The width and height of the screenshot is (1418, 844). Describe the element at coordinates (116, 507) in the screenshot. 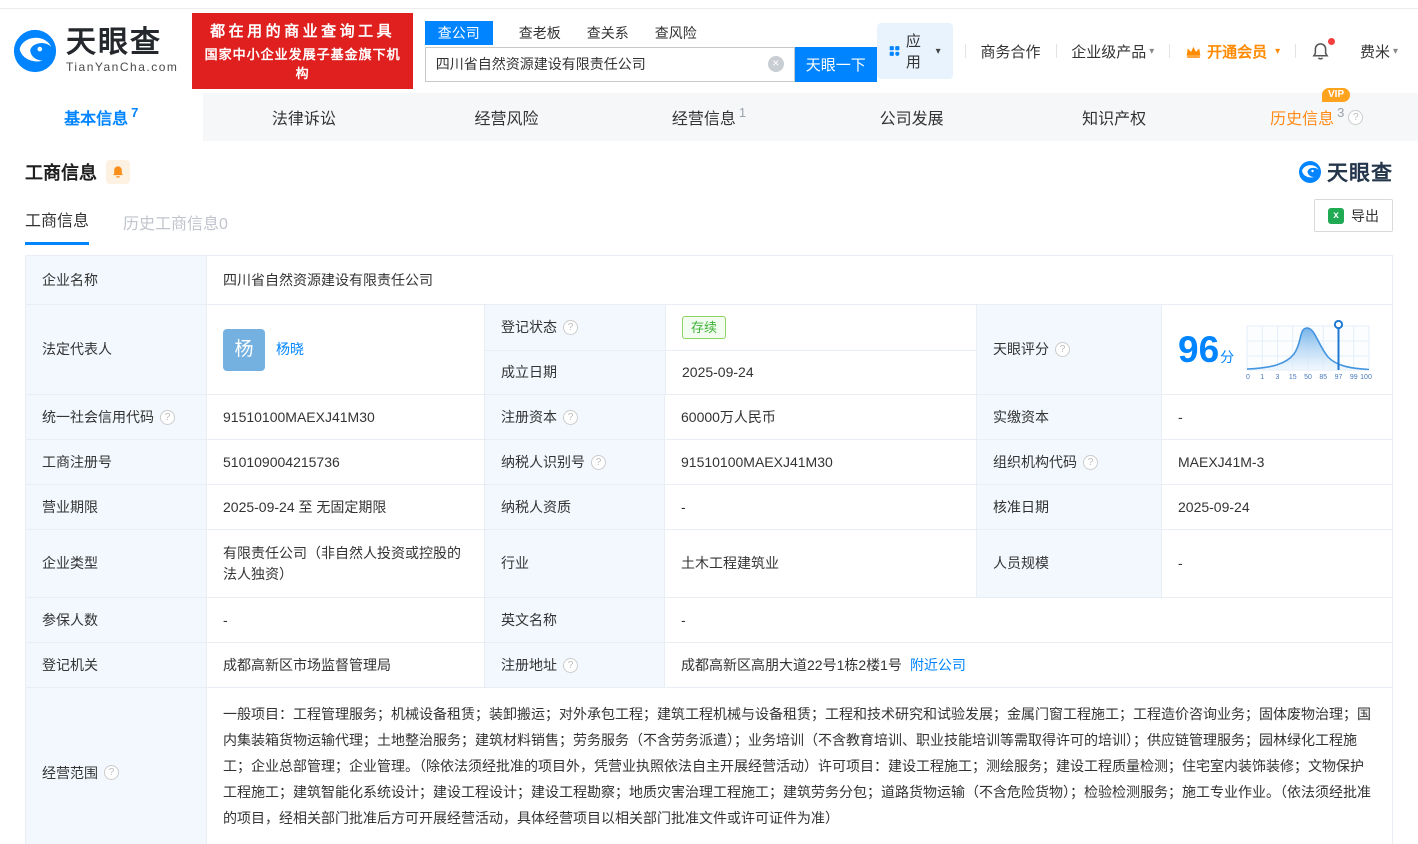

I see `field-label: 营业期限` at that location.